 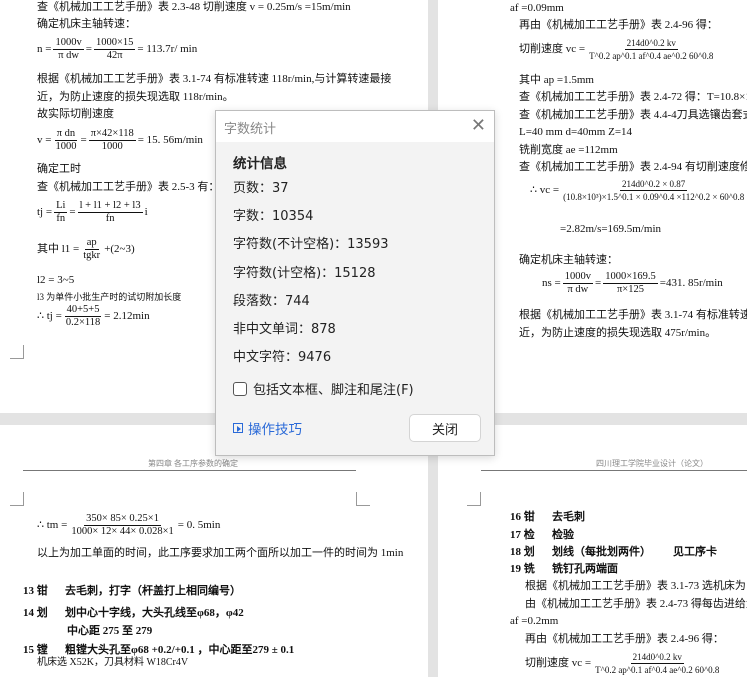 What do you see at coordinates (273, 216) in the screenshot?
I see `stat-words: 字数：10354` at bounding box center [273, 216].